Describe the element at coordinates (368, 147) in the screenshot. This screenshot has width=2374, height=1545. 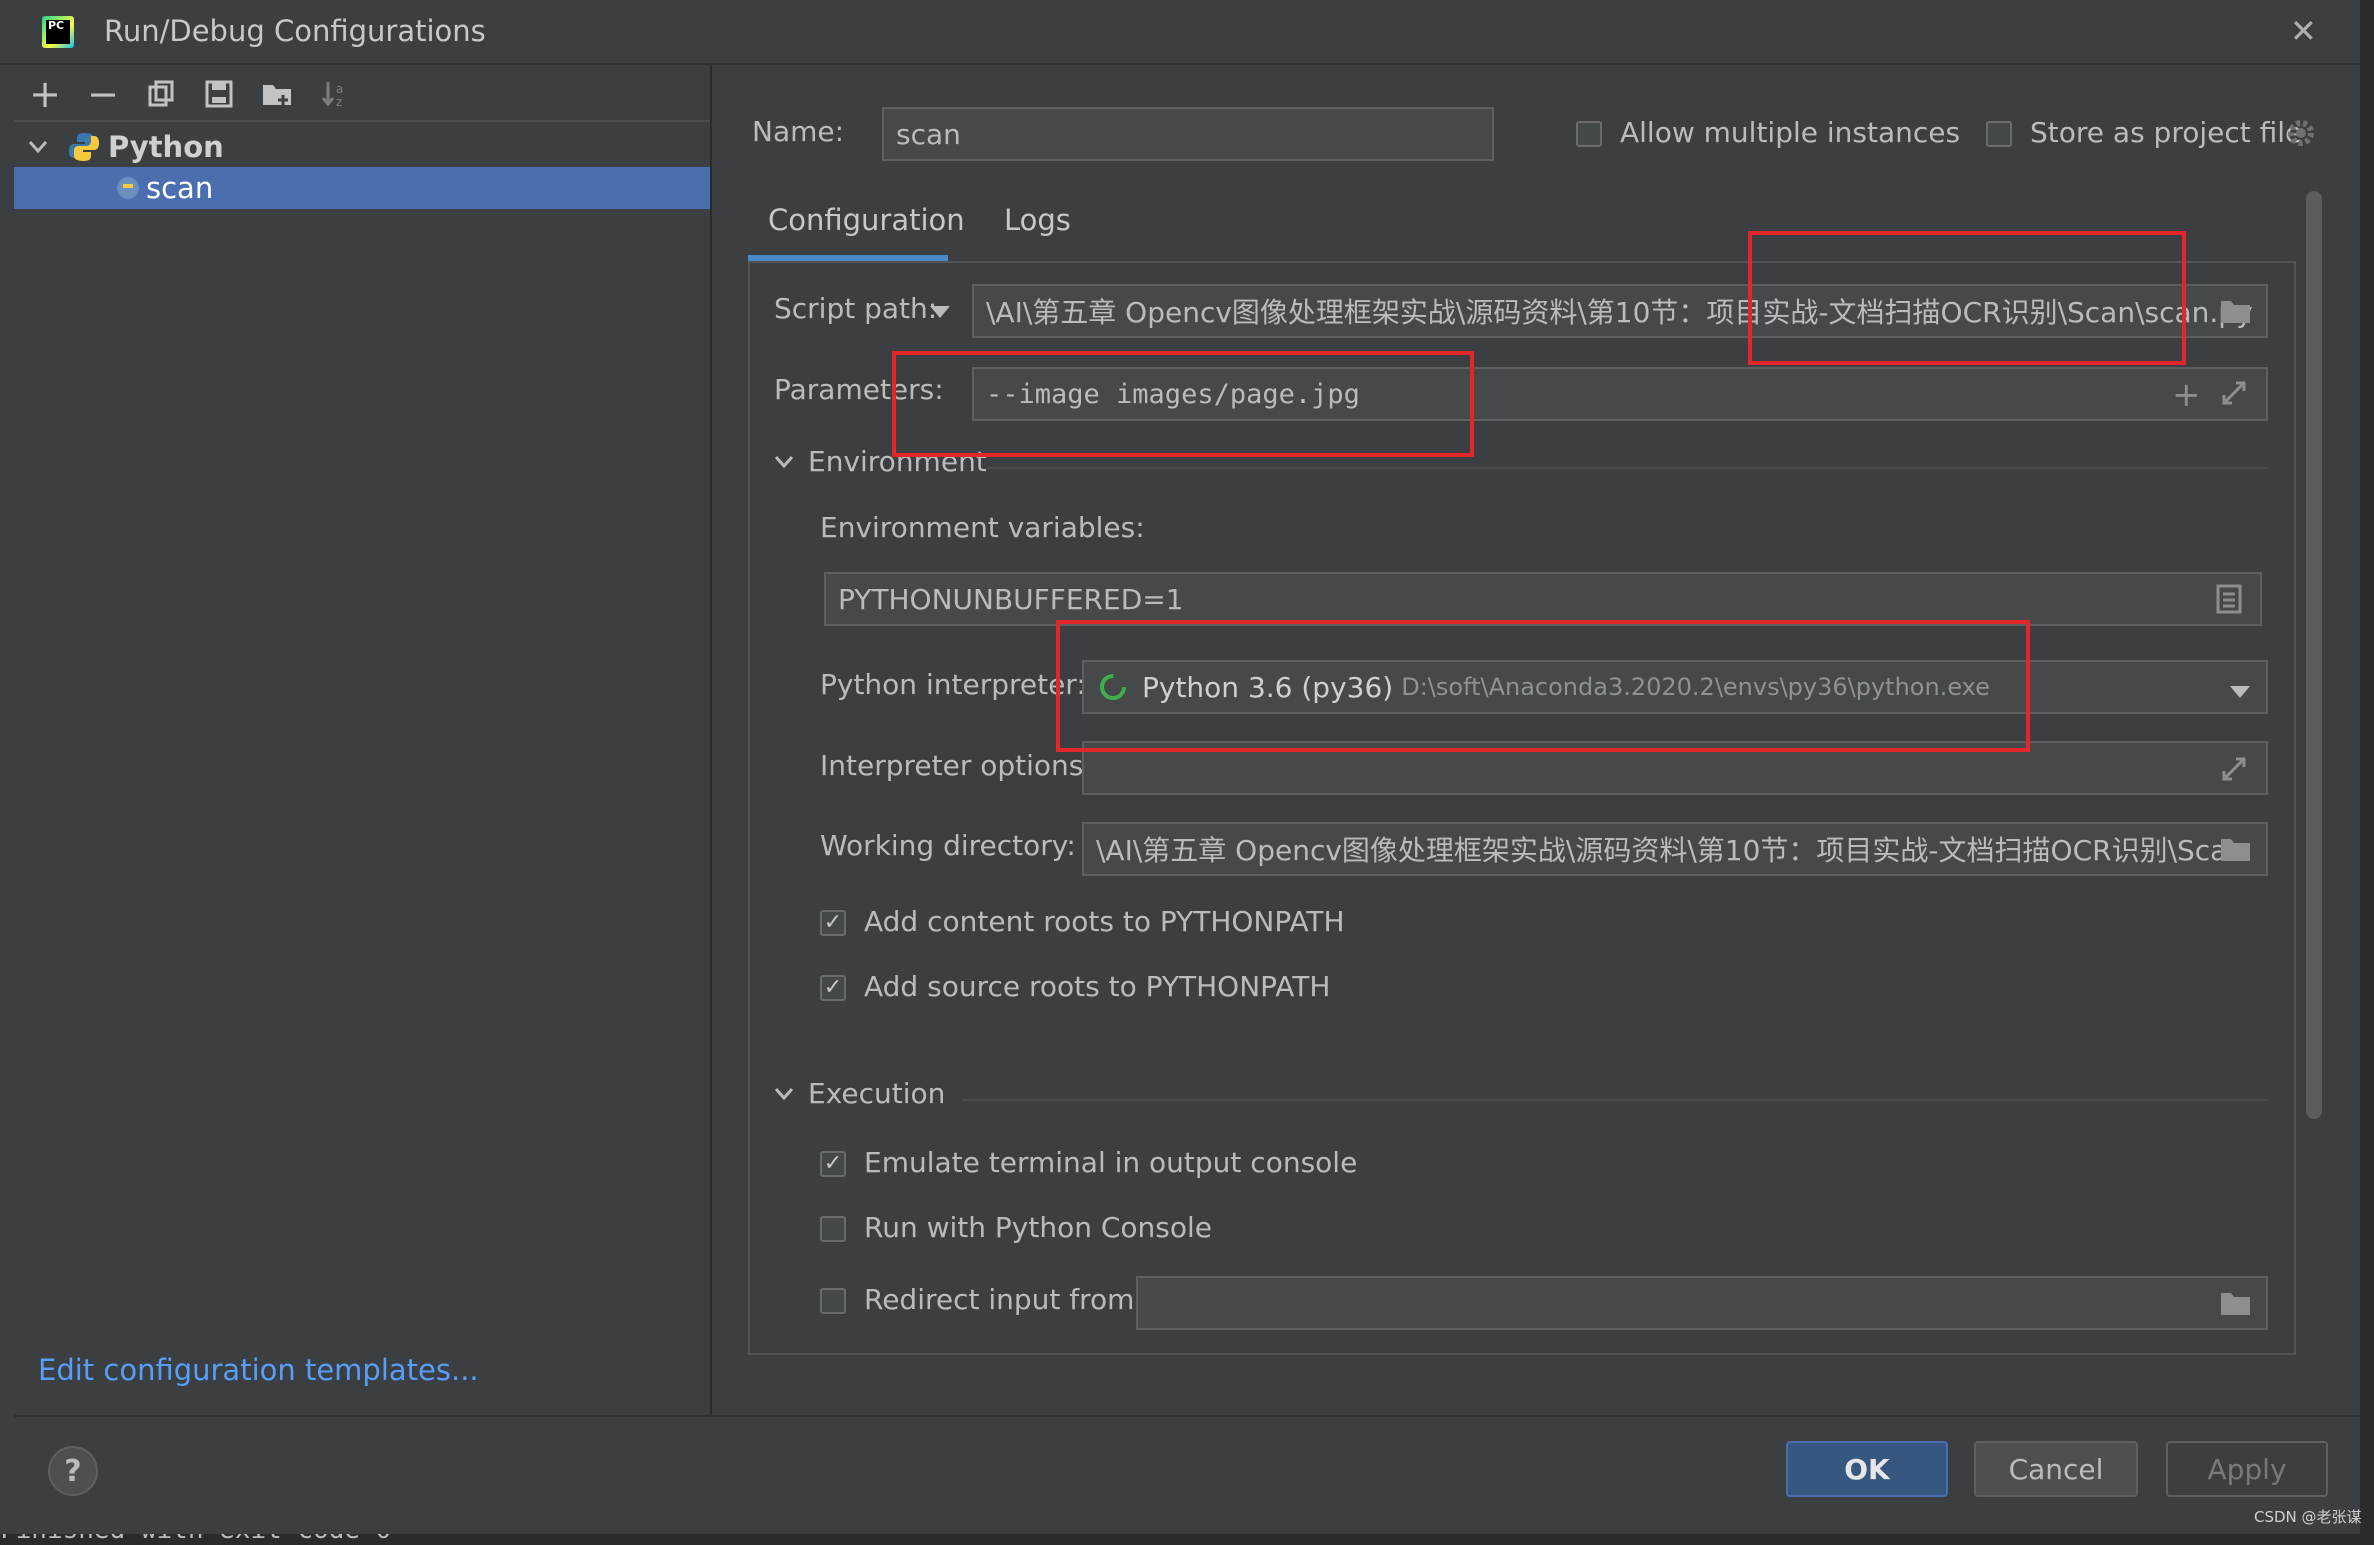
I see `tree-group-python: Python` at that location.